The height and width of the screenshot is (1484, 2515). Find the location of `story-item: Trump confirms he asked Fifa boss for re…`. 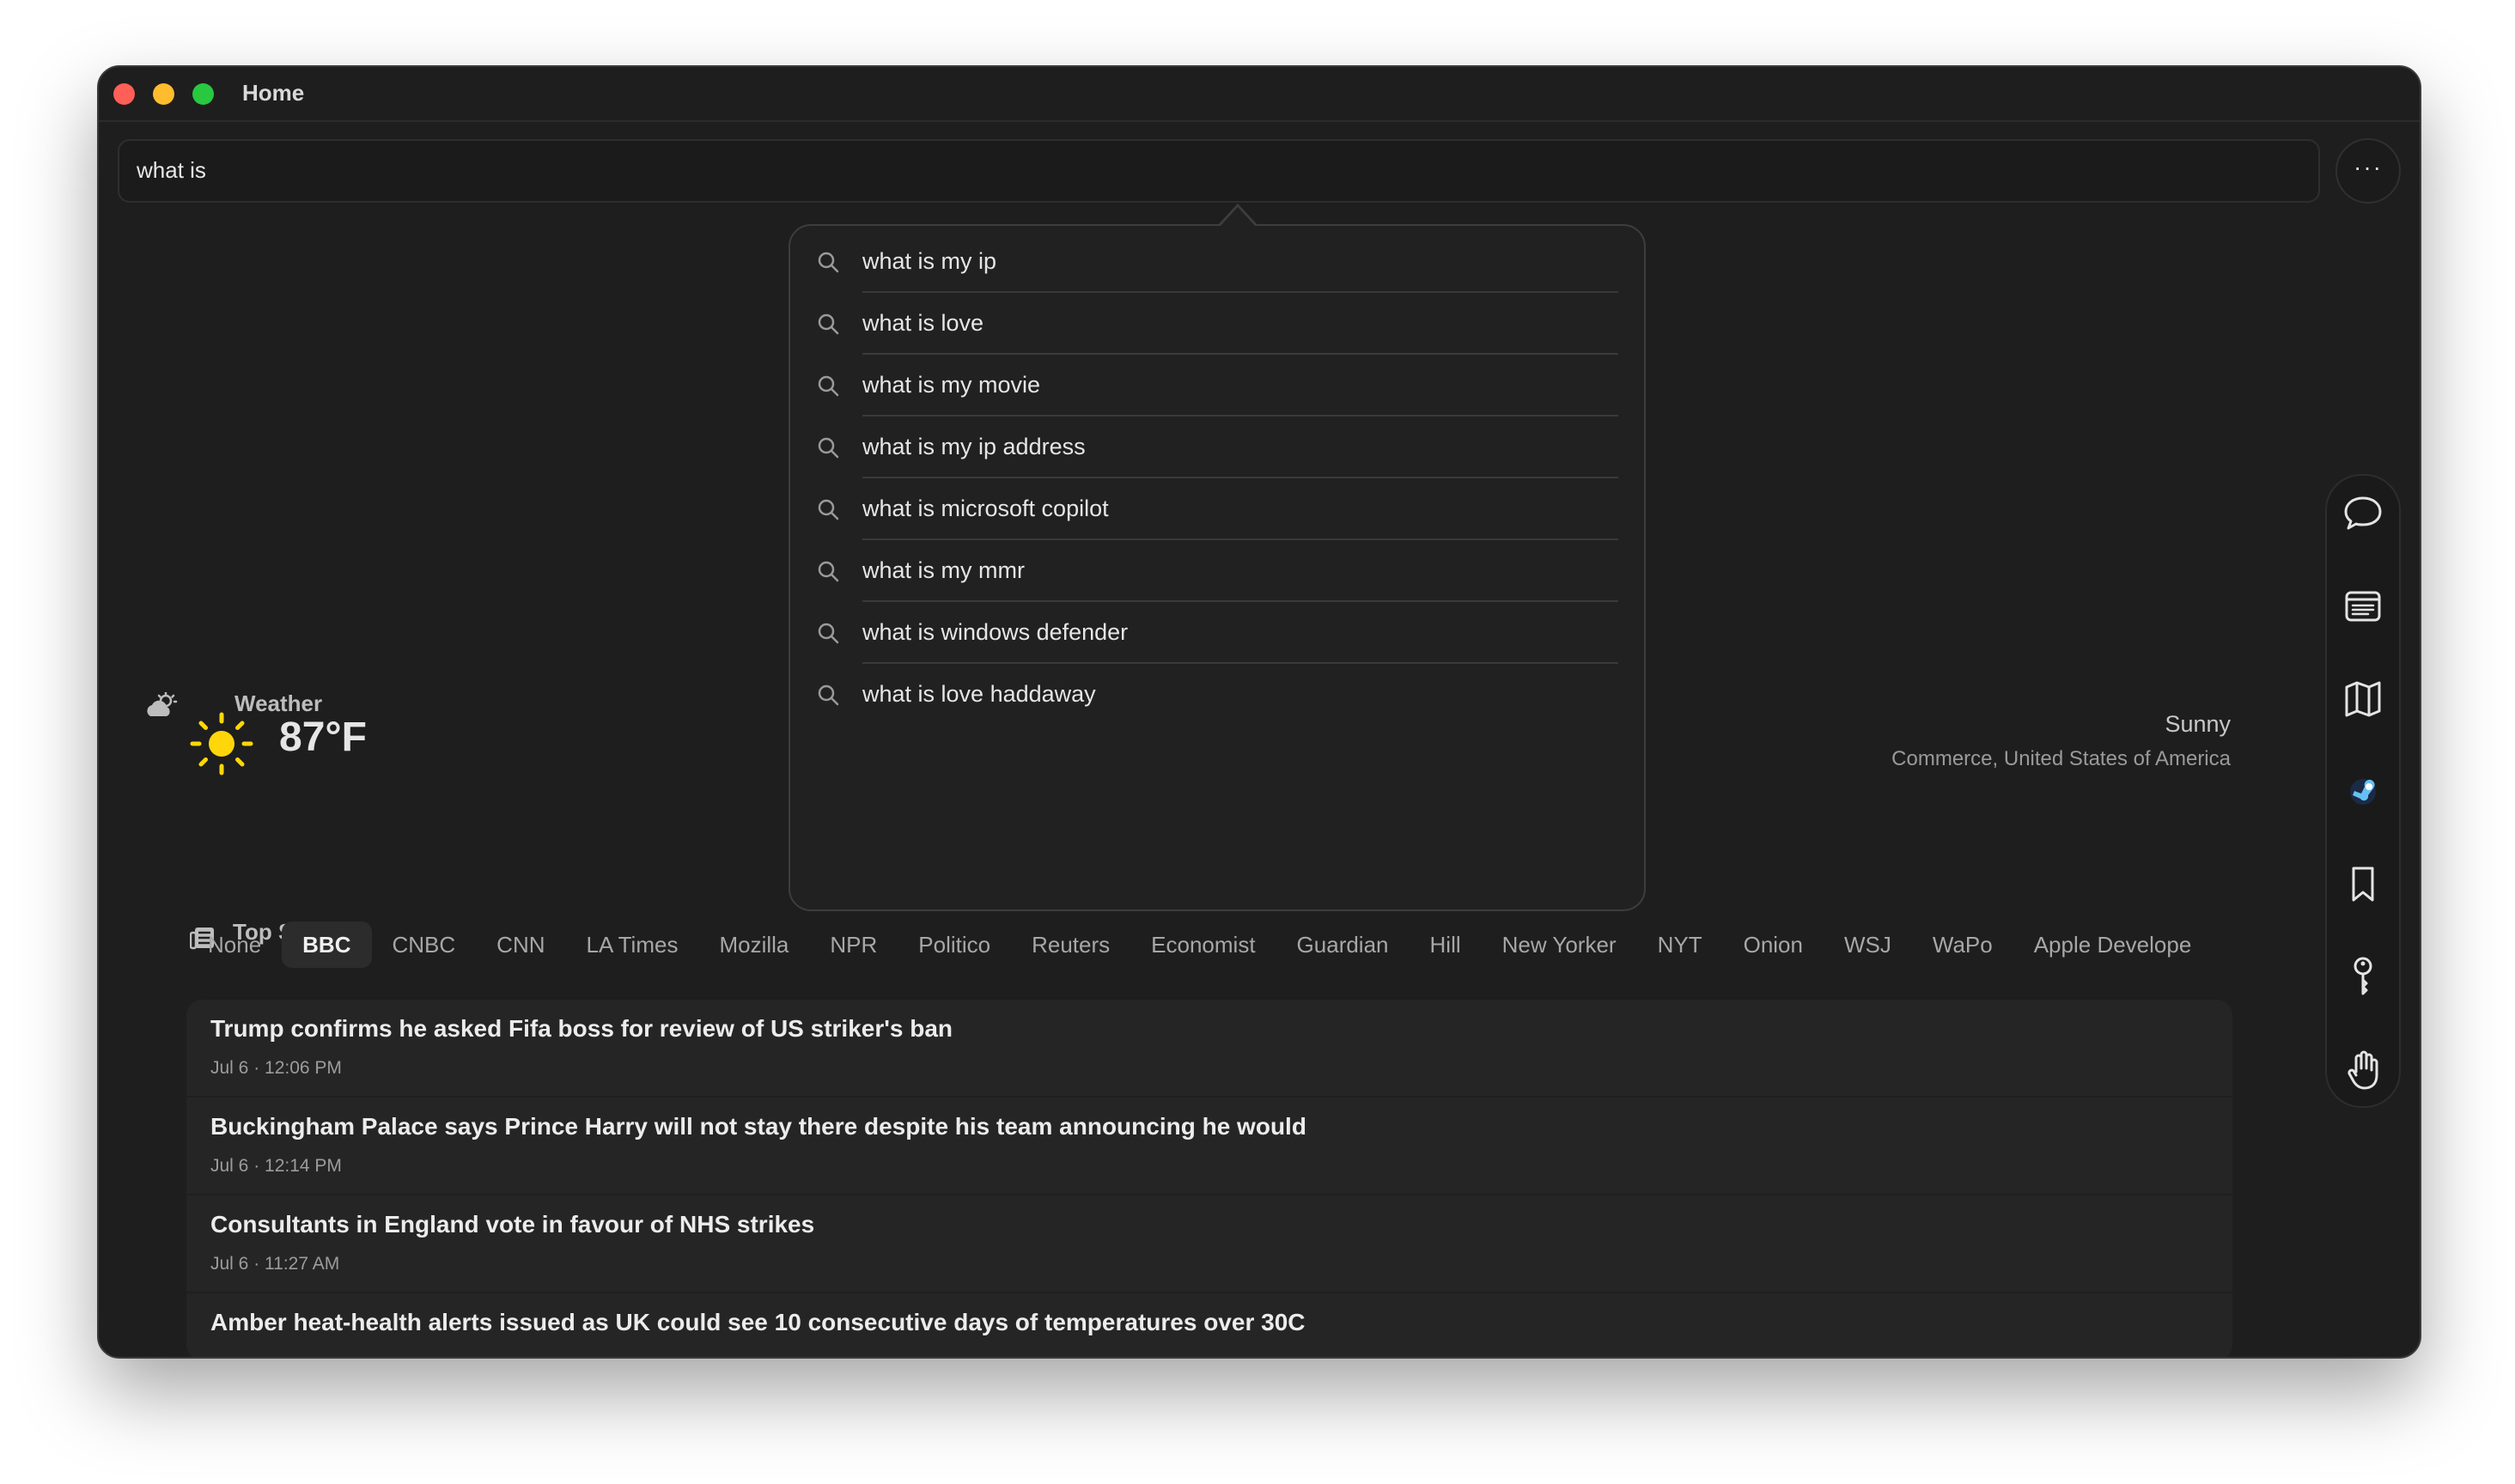

story-item: Trump confirms he asked Fifa boss for re… is located at coordinates (1209, 1049).